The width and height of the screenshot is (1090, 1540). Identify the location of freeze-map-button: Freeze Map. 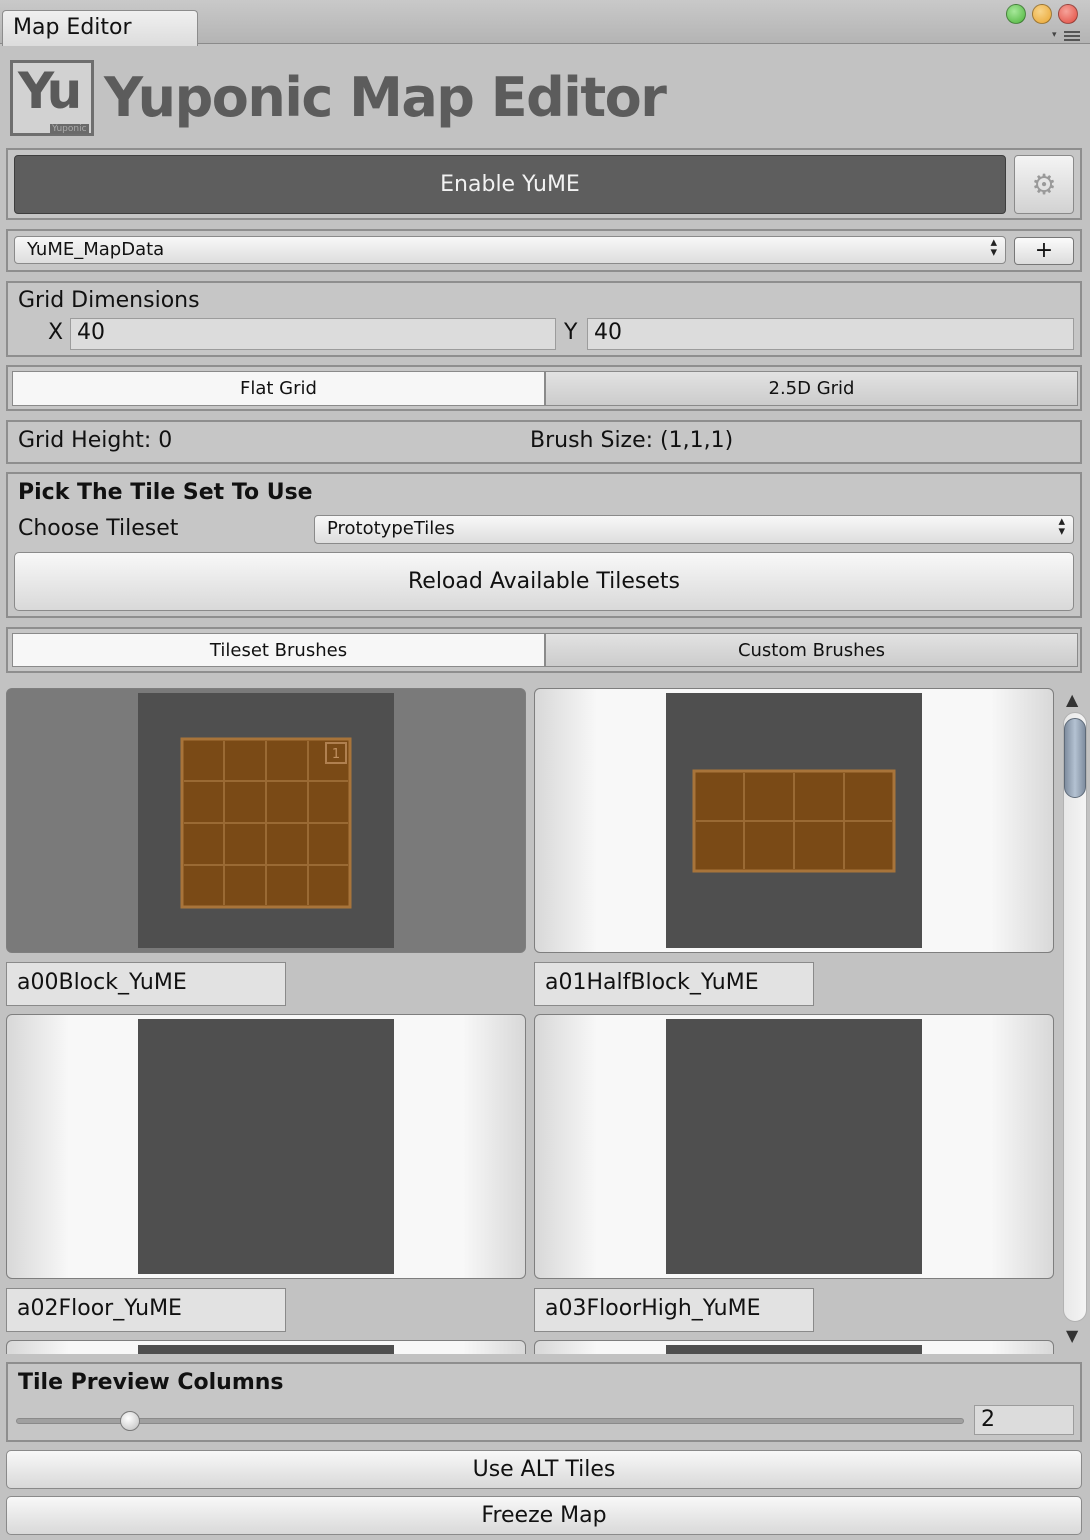
(544, 1515).